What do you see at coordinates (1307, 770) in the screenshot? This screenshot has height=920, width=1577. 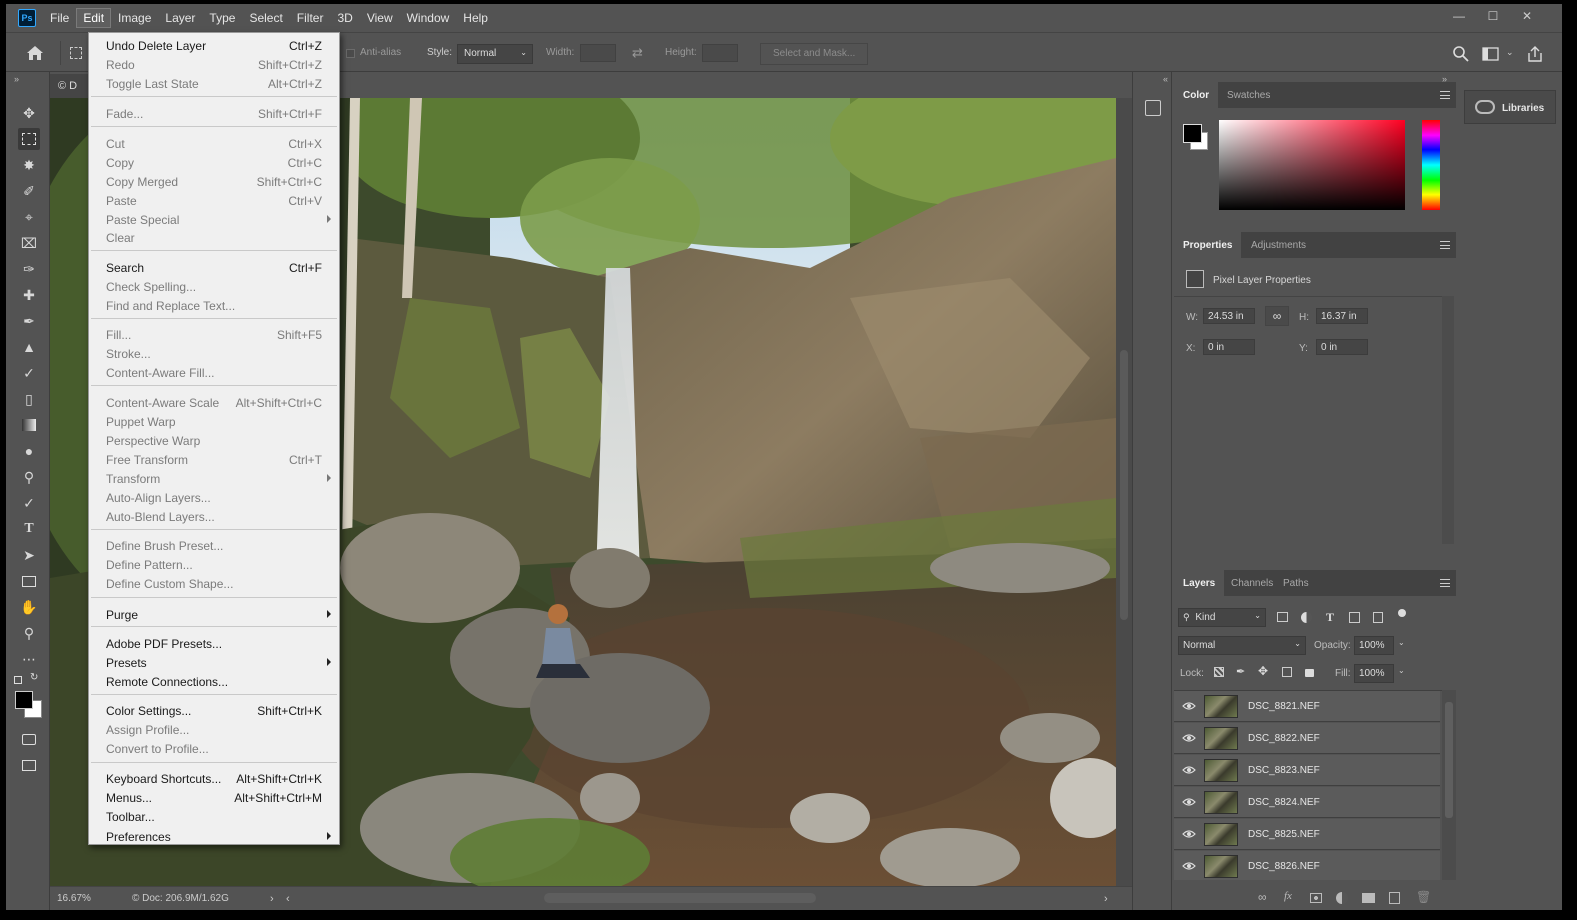 I see `layer-row: DSC_8823.NEF` at bounding box center [1307, 770].